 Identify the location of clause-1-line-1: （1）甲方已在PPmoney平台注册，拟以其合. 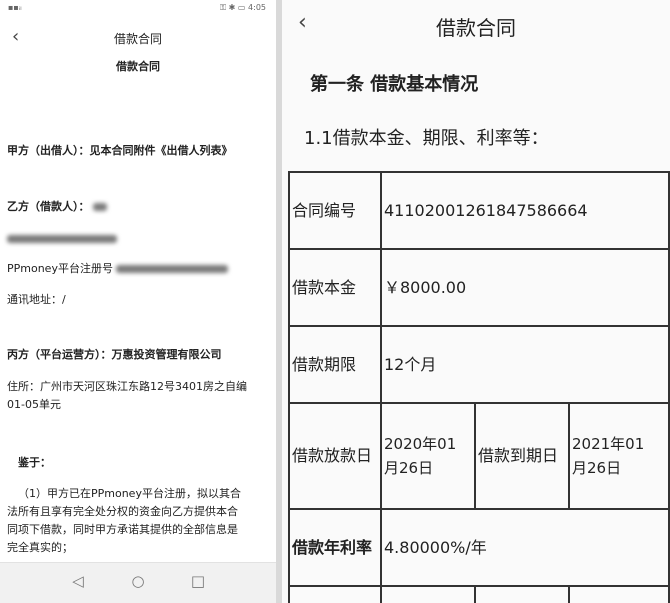
(129, 493).